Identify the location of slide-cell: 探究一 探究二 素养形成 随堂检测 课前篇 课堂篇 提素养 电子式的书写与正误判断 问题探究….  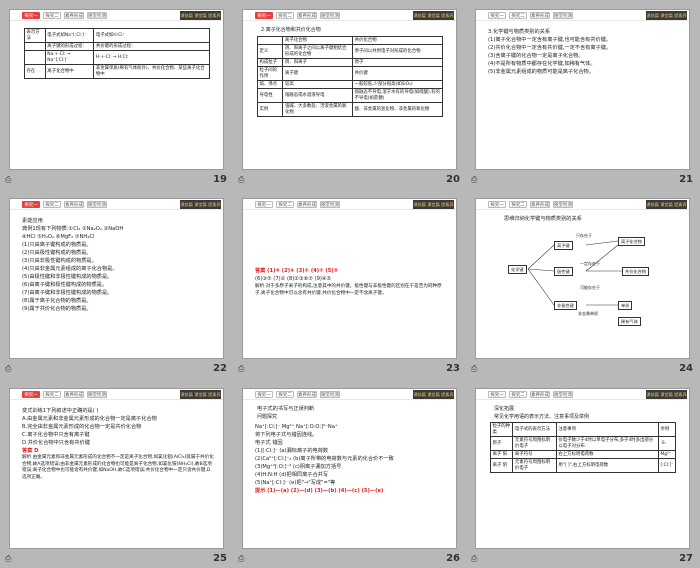
(349, 473).